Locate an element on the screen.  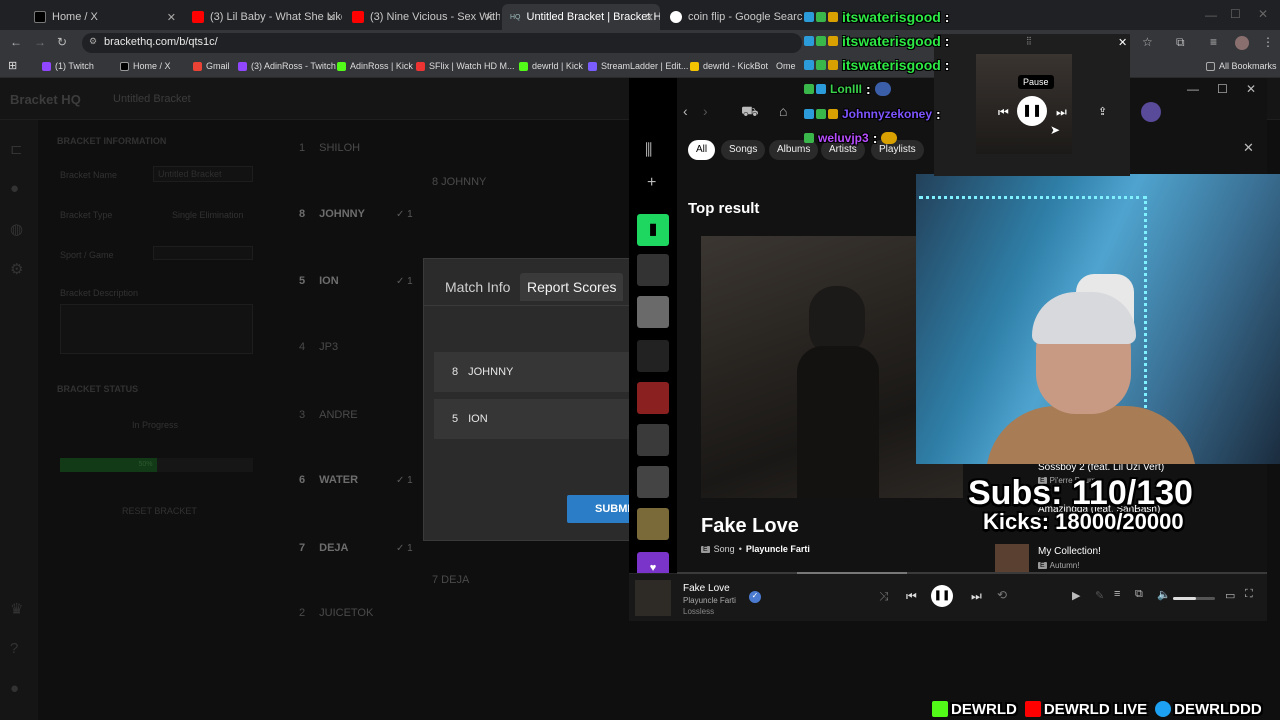
tab-search-icon: ≡ is located at coordinates (1213, 42).